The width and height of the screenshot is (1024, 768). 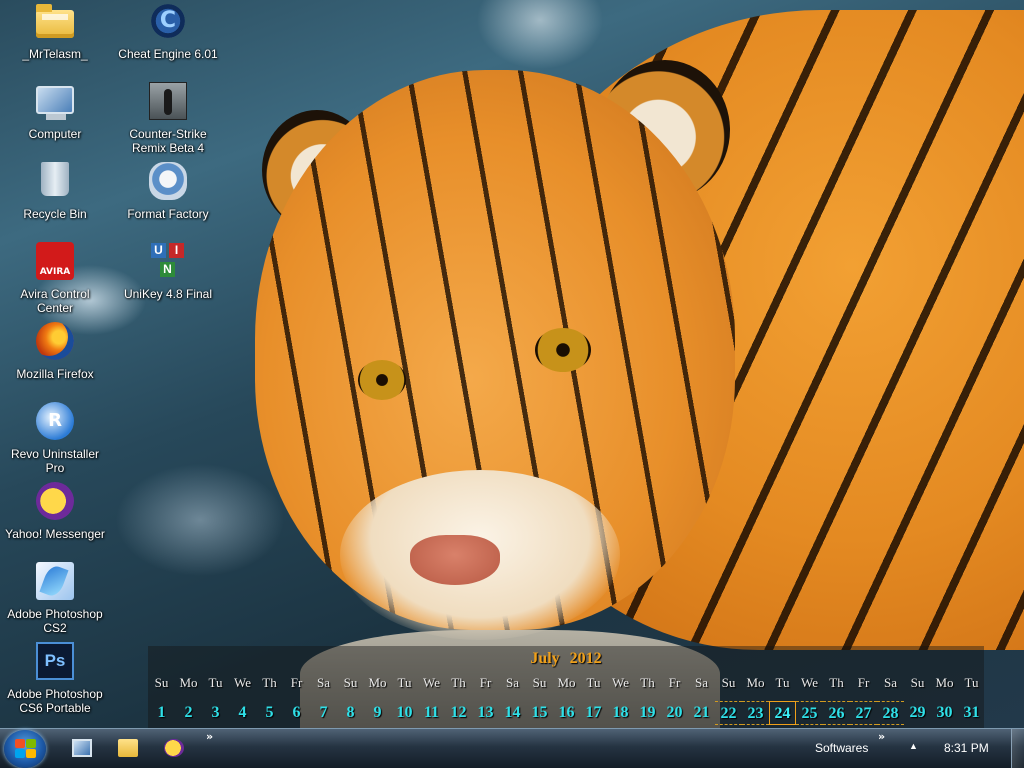 I want to click on counter-strike-icon, so click(x=168, y=101).